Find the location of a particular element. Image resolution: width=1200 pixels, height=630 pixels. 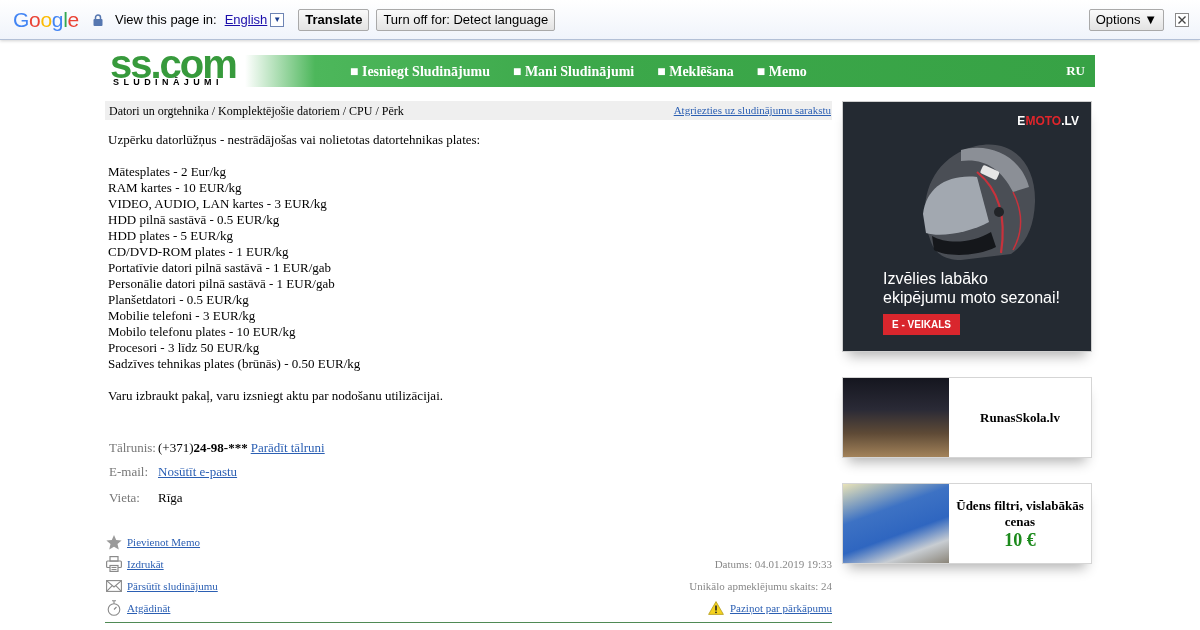

turn-off-button: Turn off for: Detect language is located at coordinates (466, 19).